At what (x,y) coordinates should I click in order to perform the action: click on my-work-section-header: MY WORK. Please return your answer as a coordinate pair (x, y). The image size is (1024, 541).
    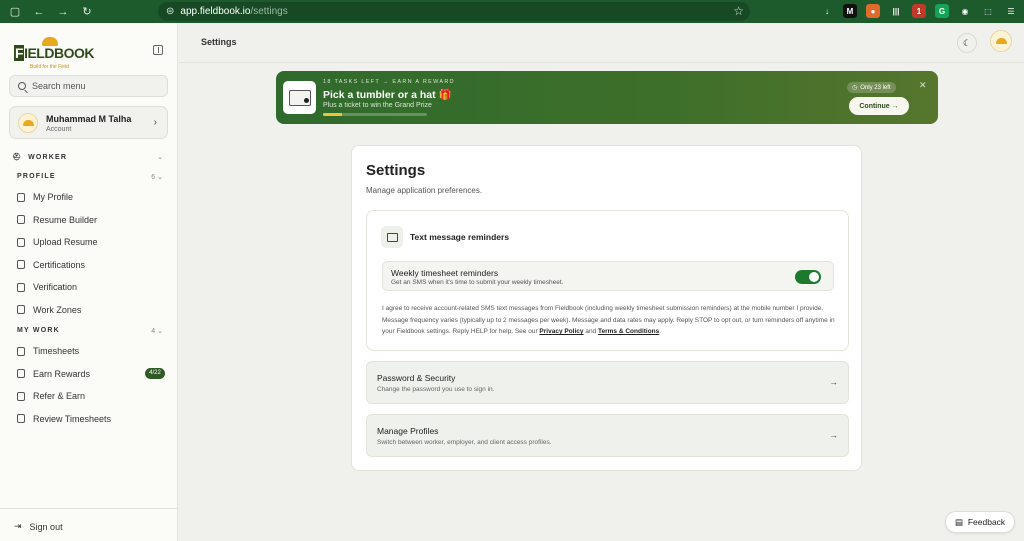
    Looking at the image, I should click on (38, 330).